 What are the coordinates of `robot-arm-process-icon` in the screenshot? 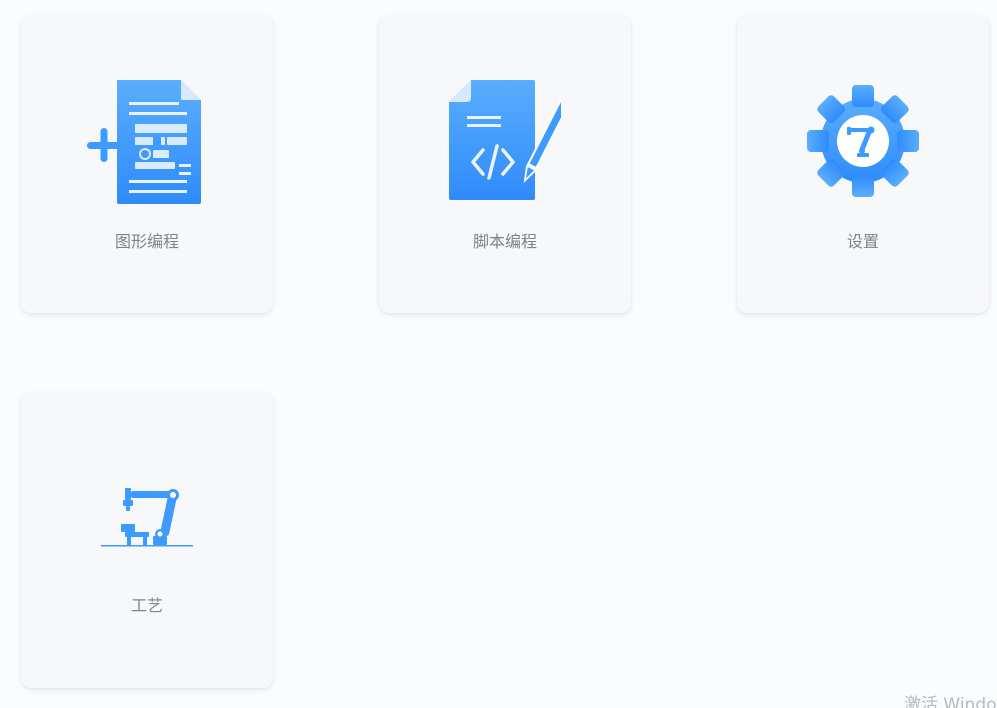 It's located at (147, 521).